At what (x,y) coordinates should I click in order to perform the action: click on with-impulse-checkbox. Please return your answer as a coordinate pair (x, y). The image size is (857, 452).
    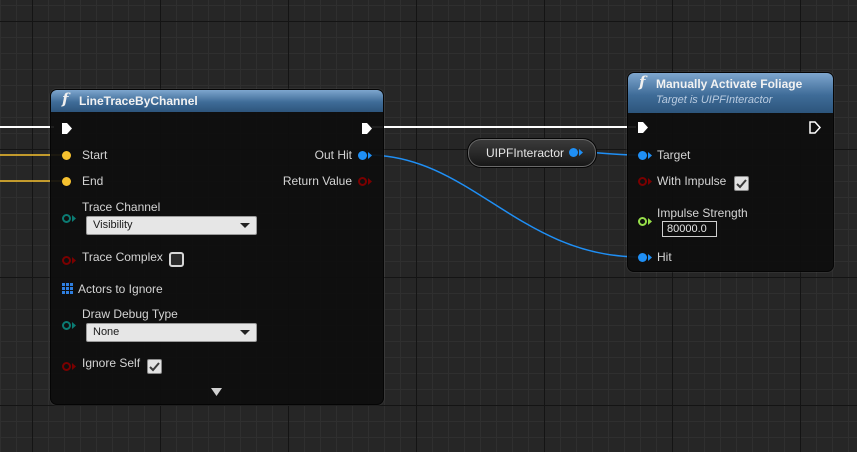
    Looking at the image, I should click on (741, 183).